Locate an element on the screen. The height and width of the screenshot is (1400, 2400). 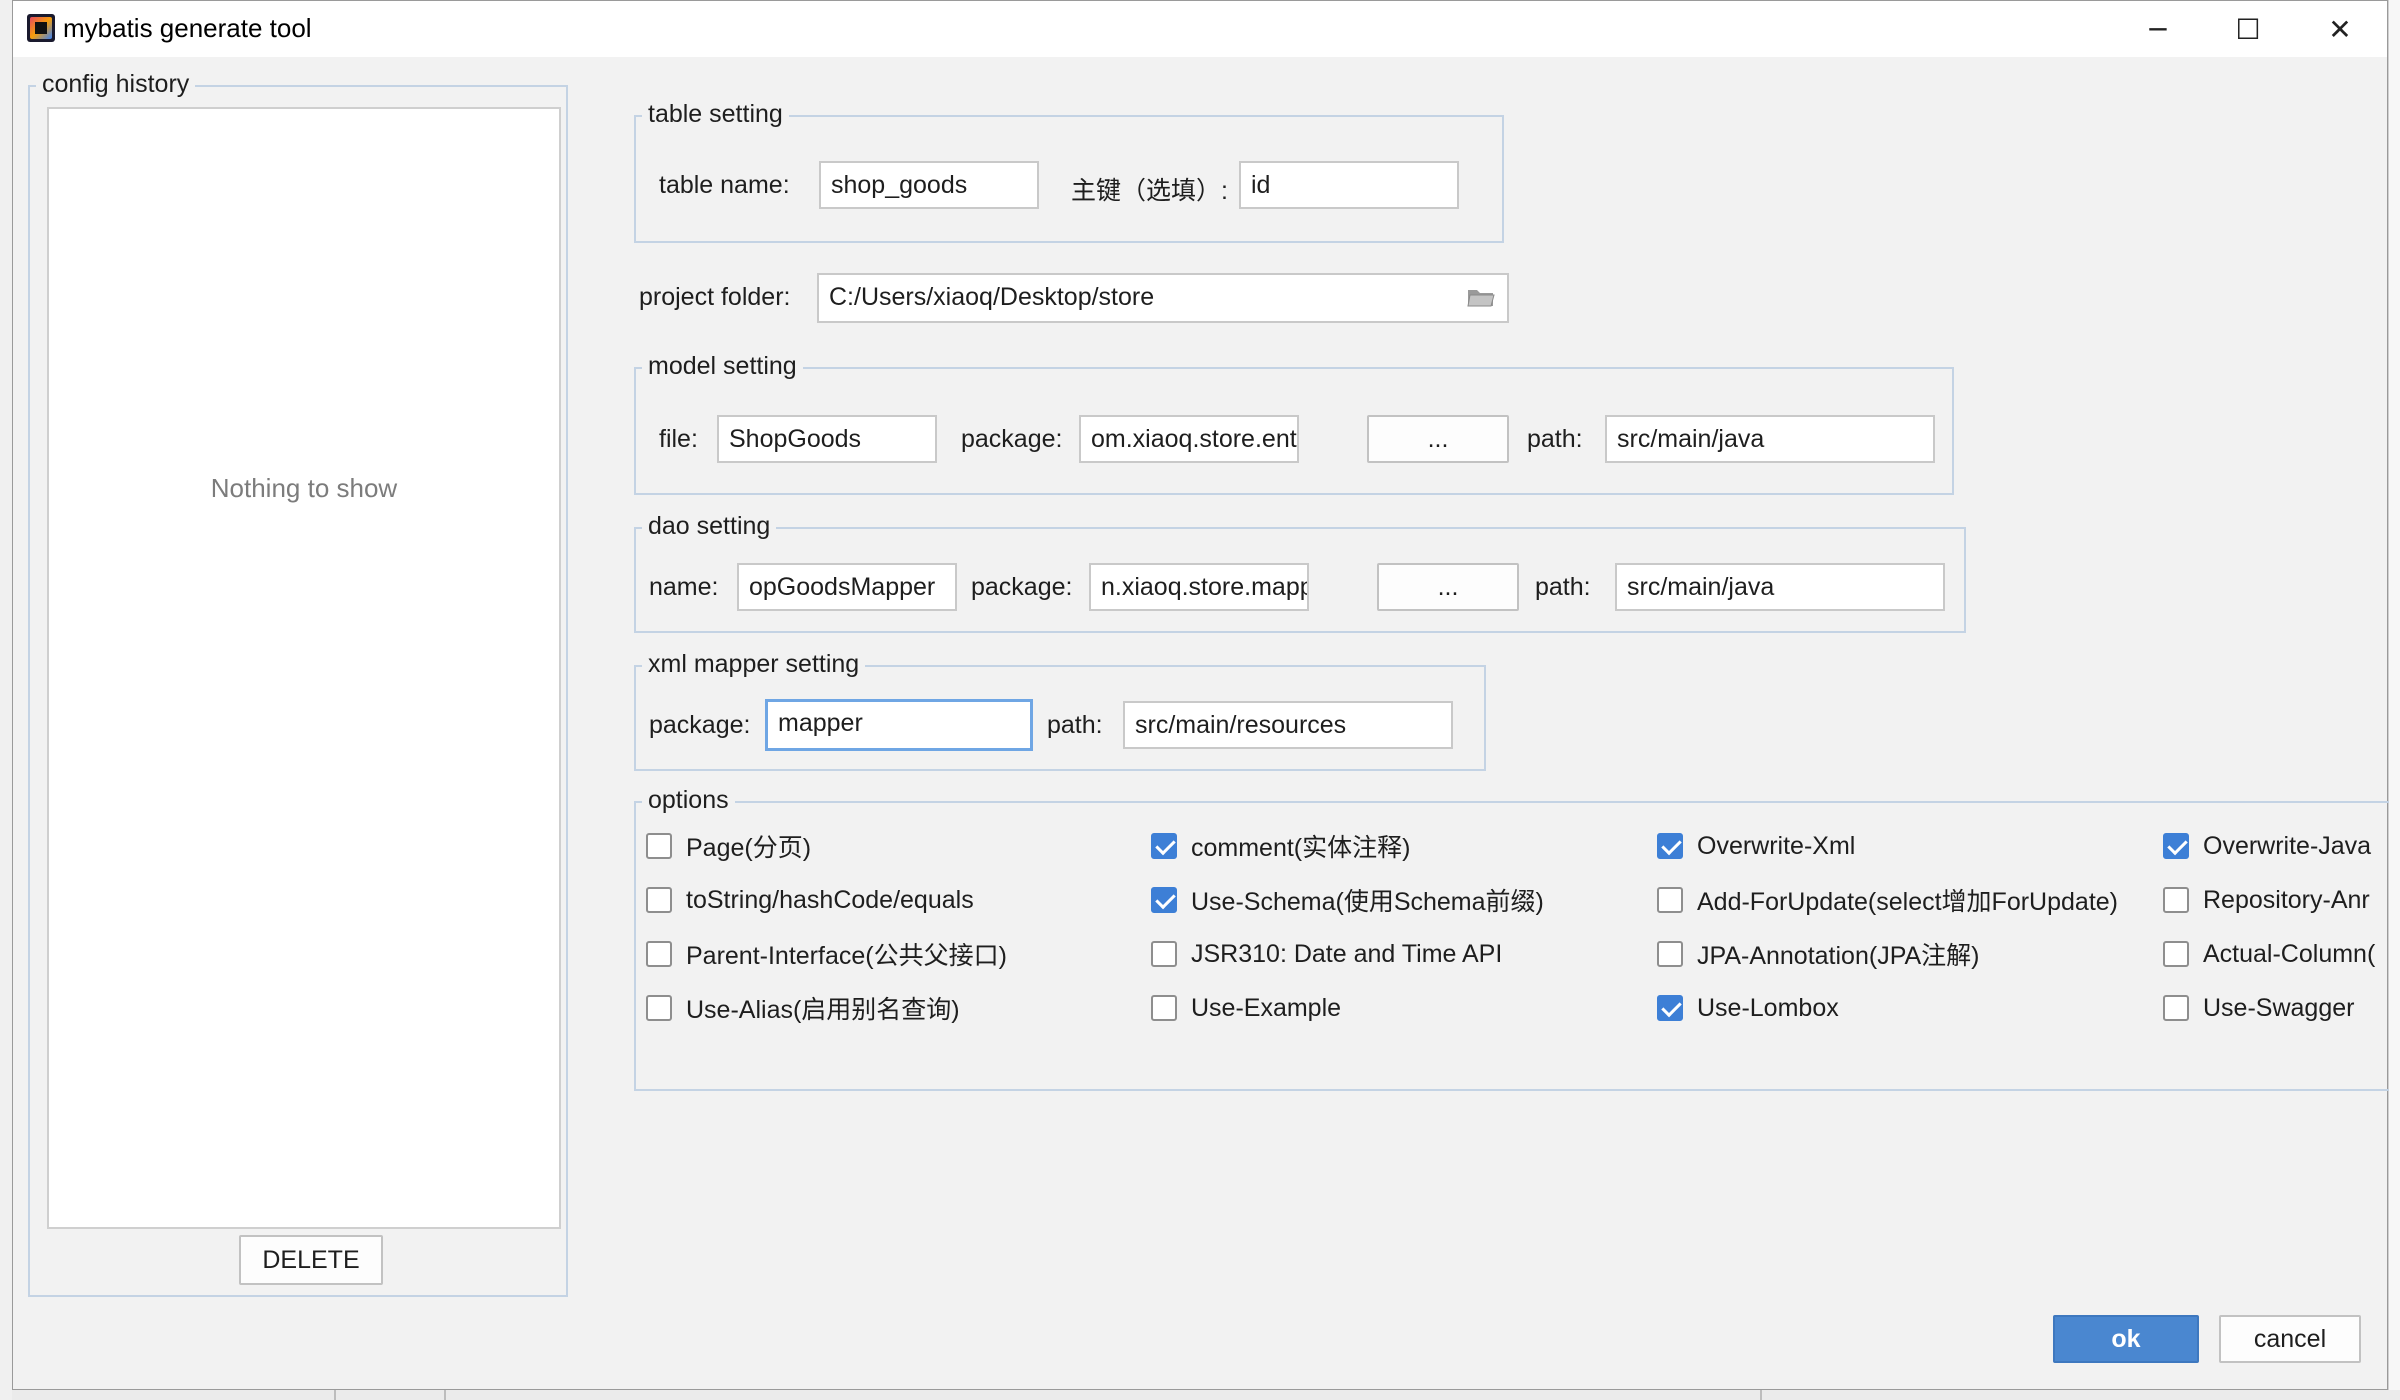
option-item: Use-Schema(使用Schema前缀) is located at coordinates (1347, 900).